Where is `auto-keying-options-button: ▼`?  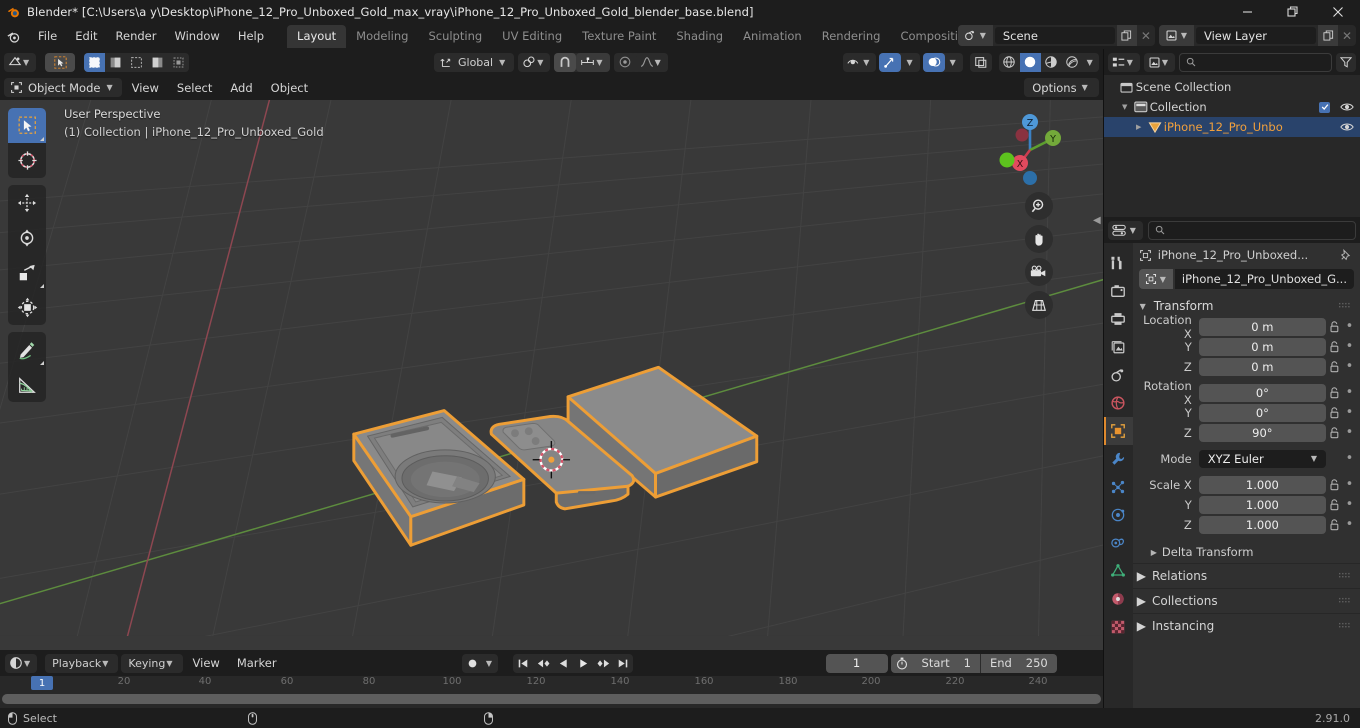
auto-keying-options-button: ▼ is located at coordinates (490, 663).